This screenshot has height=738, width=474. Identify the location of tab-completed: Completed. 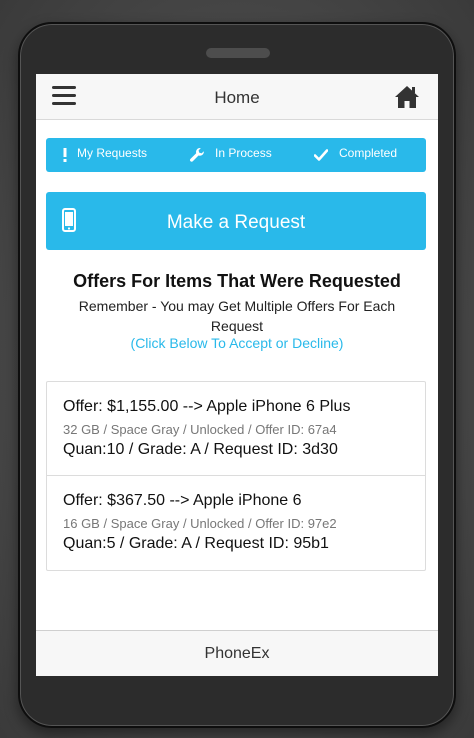
(367, 155).